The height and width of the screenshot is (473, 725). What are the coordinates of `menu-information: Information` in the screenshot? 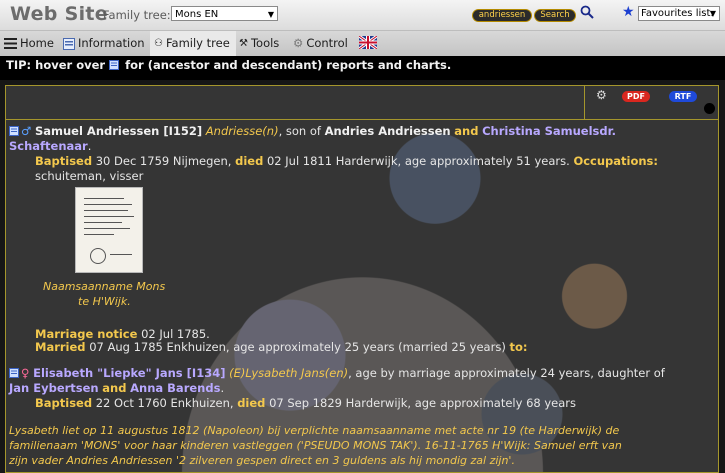 It's located at (104, 43).